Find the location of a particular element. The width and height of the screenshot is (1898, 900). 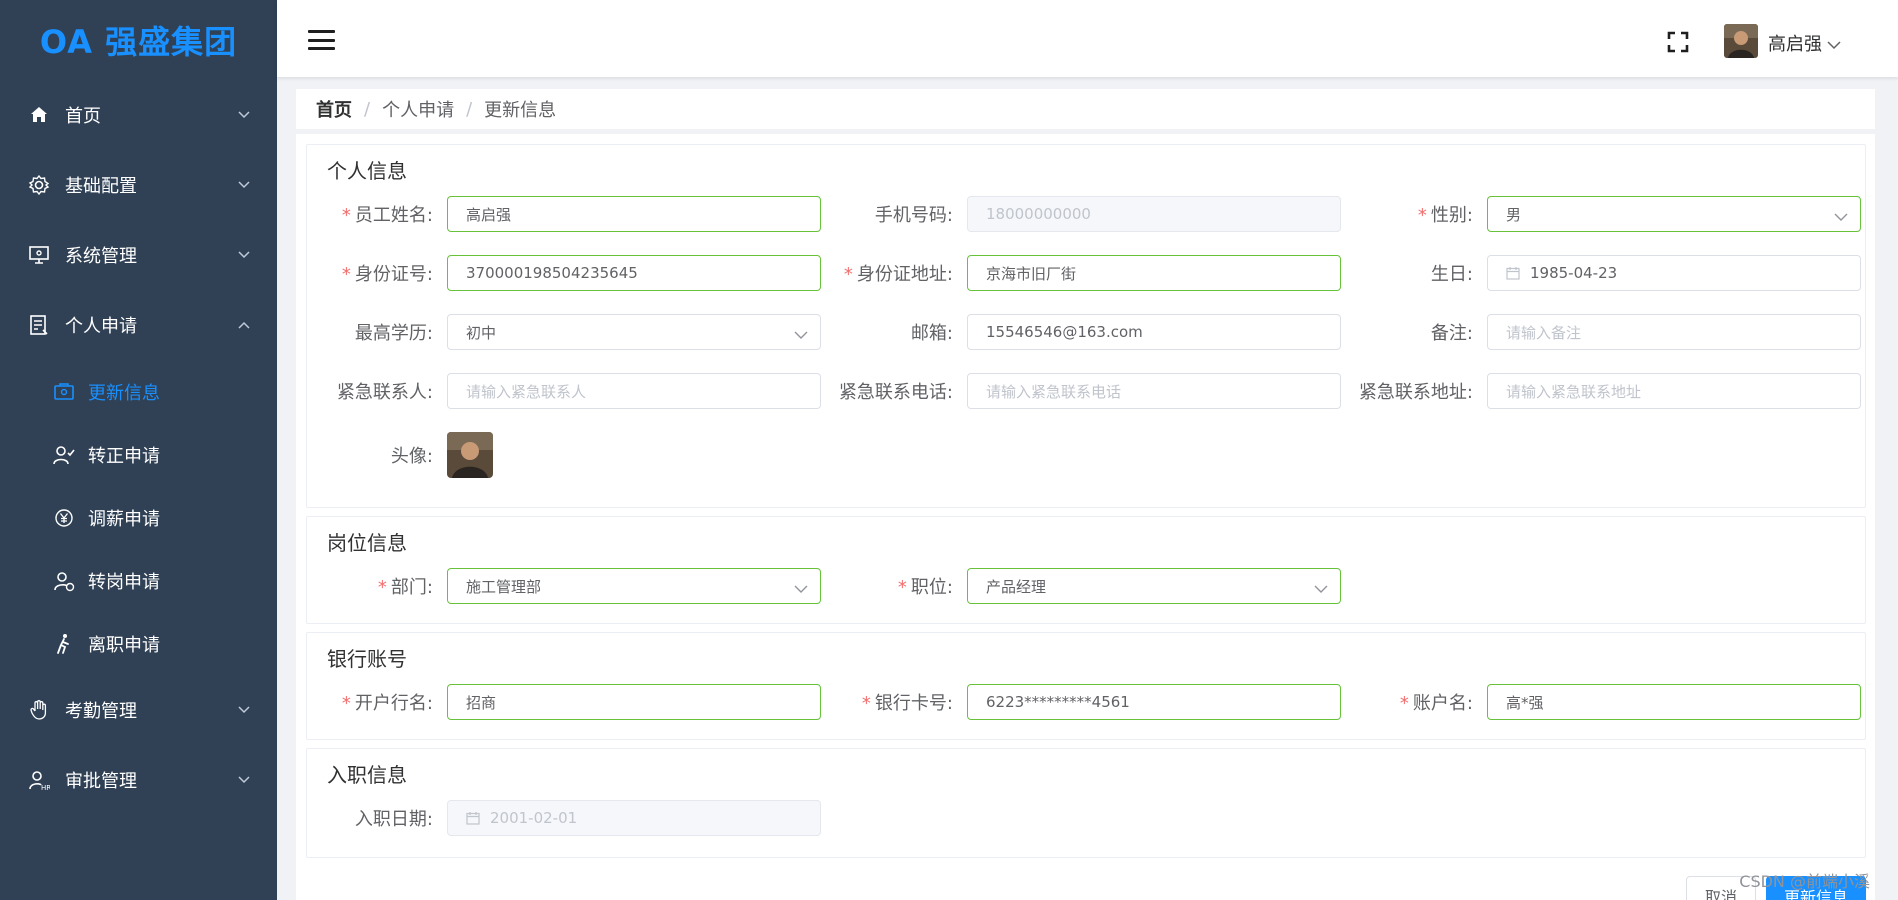

sidebar-item-label: 个人申请 is located at coordinates (101, 326).